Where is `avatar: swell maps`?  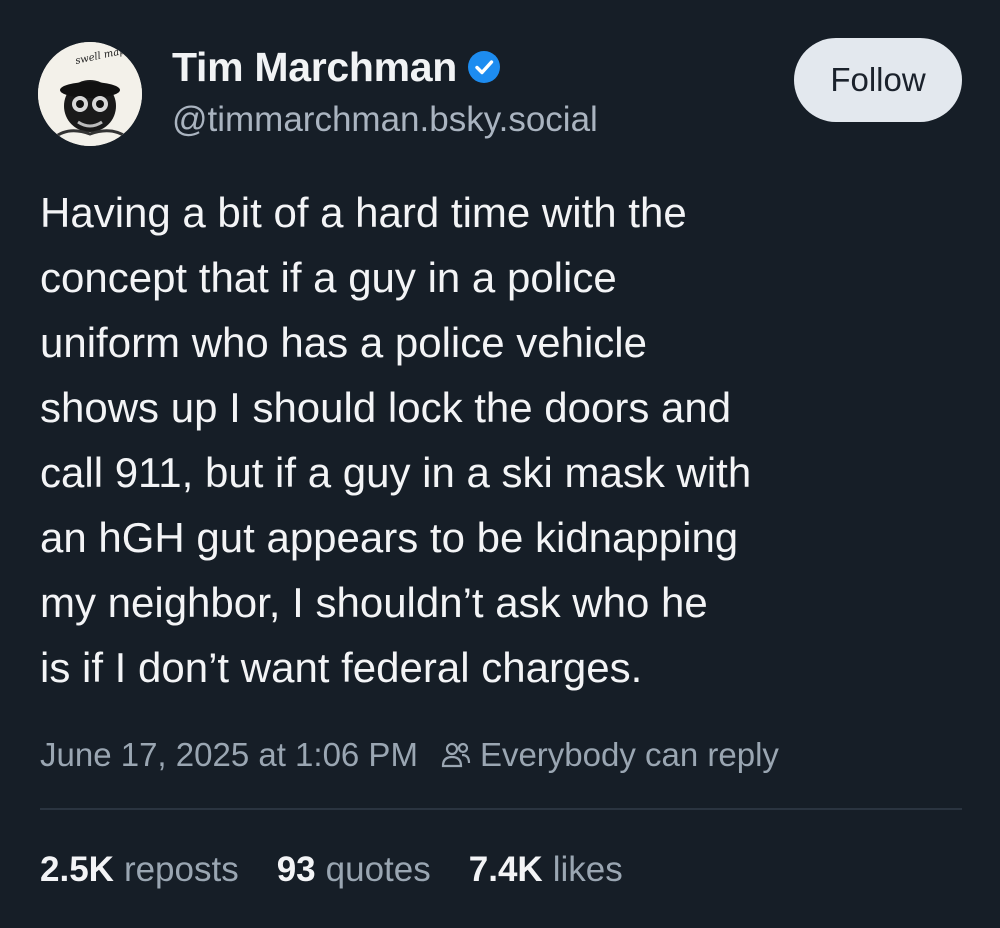
avatar: swell maps is located at coordinates (90, 94).